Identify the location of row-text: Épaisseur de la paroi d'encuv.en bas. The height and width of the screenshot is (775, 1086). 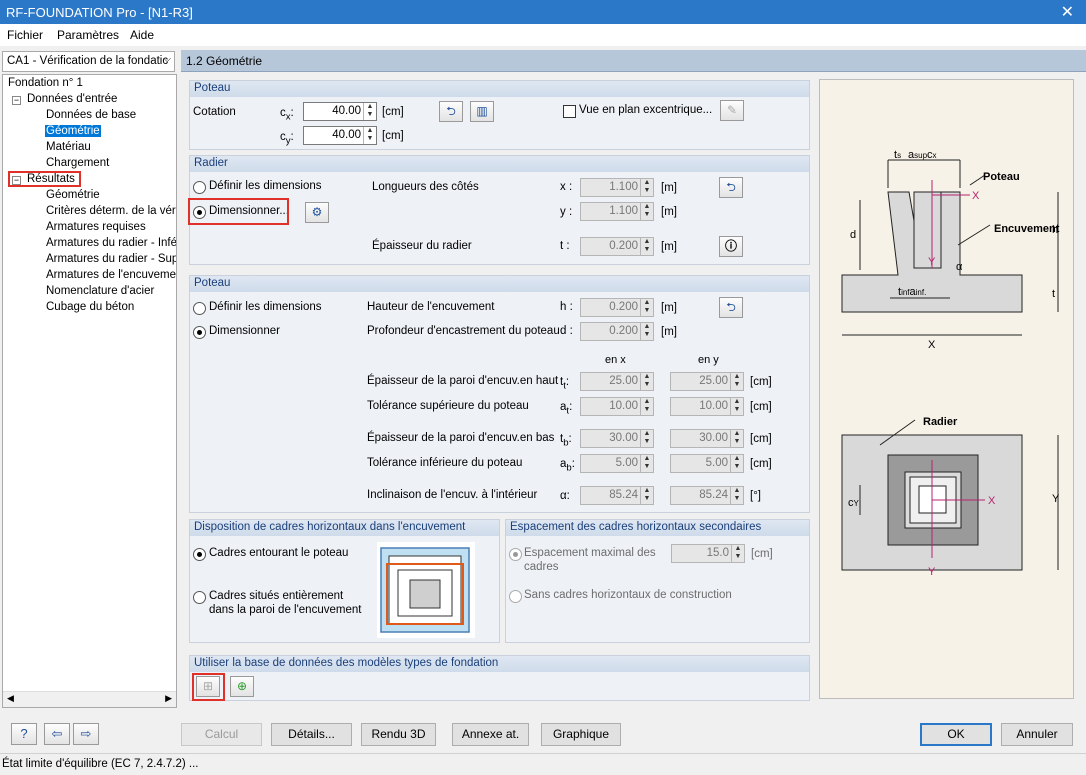
(461, 438).